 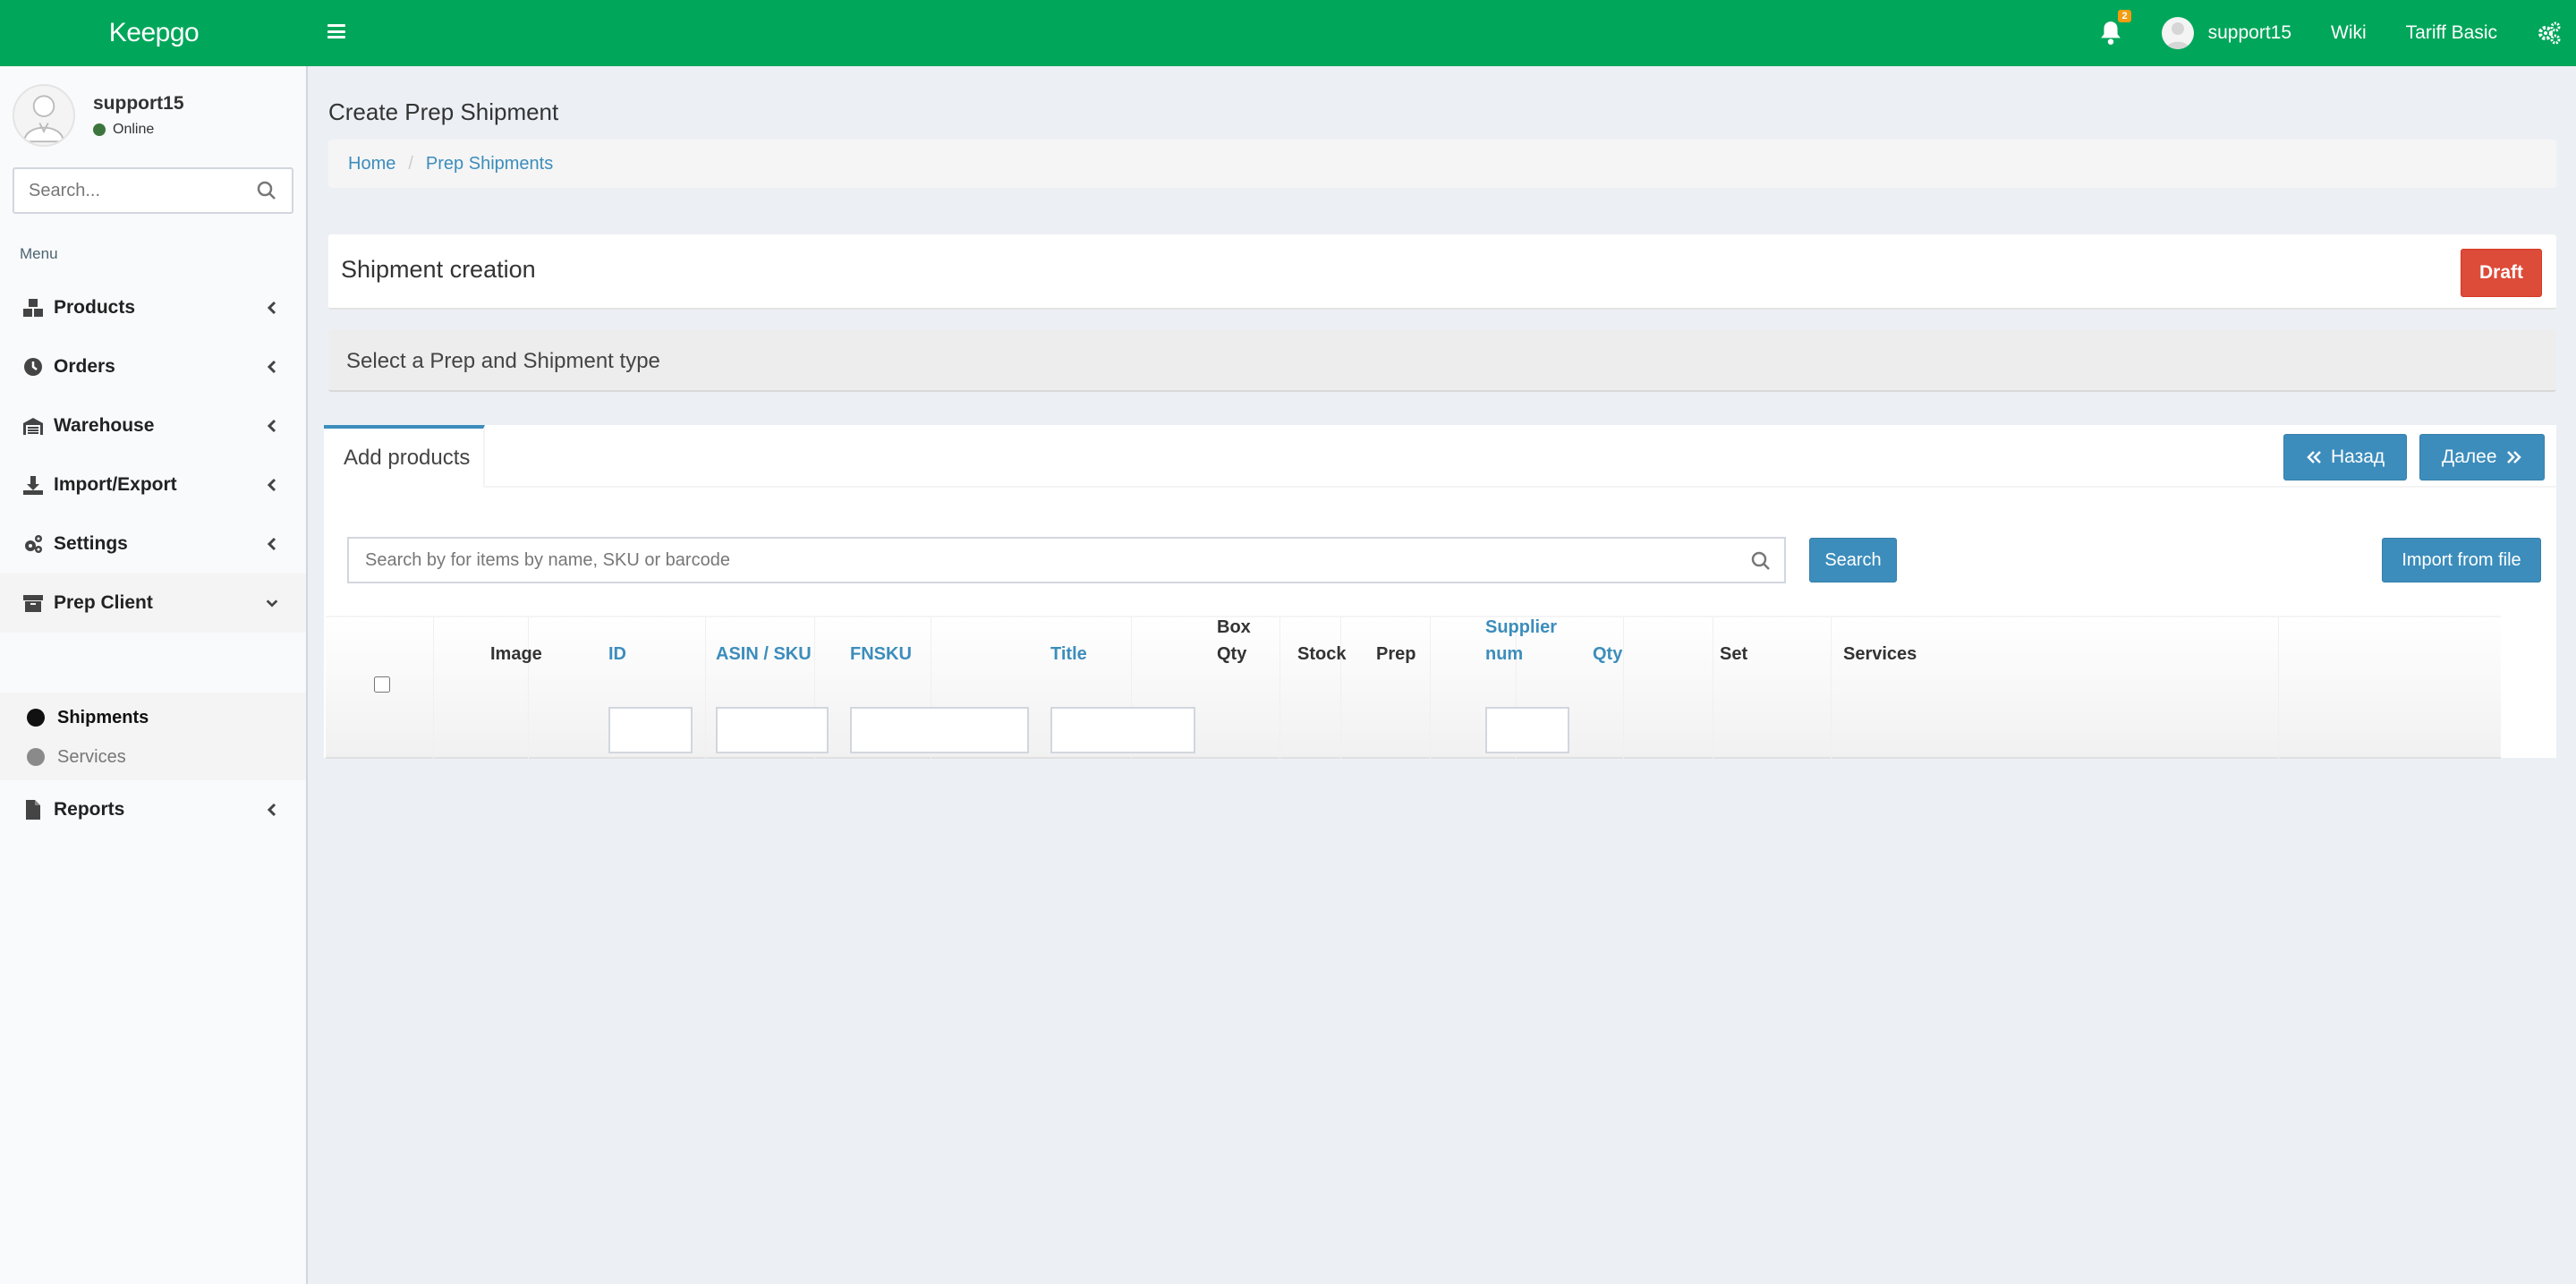 What do you see at coordinates (153, 757) in the screenshot?
I see `submenu-item-services: Services` at bounding box center [153, 757].